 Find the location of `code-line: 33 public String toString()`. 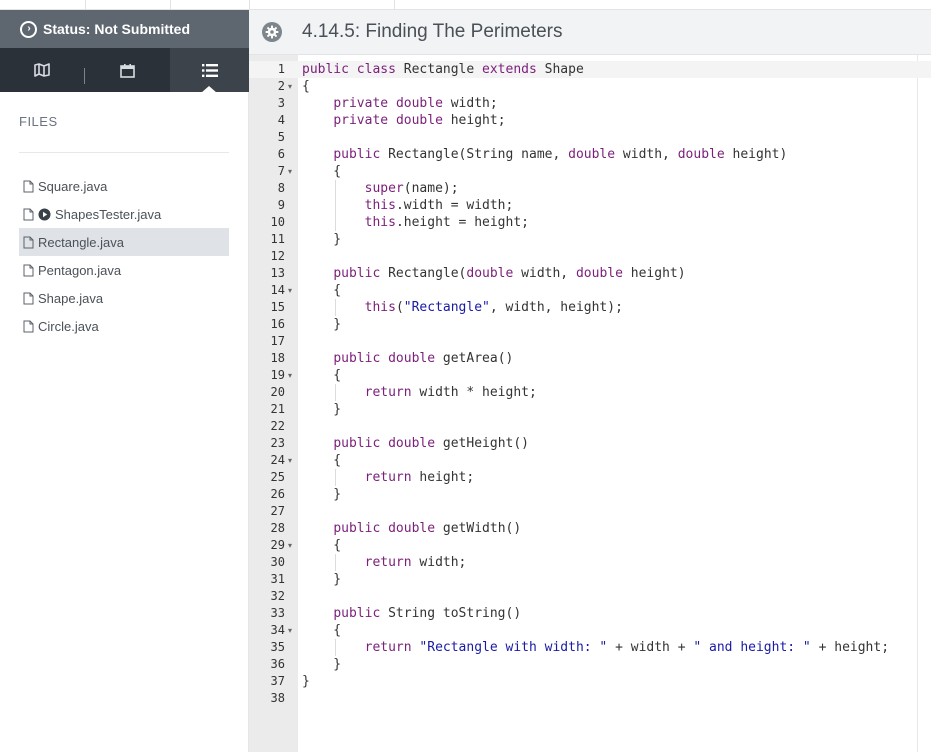

code-line: 33 public String toString() is located at coordinates (590, 613).